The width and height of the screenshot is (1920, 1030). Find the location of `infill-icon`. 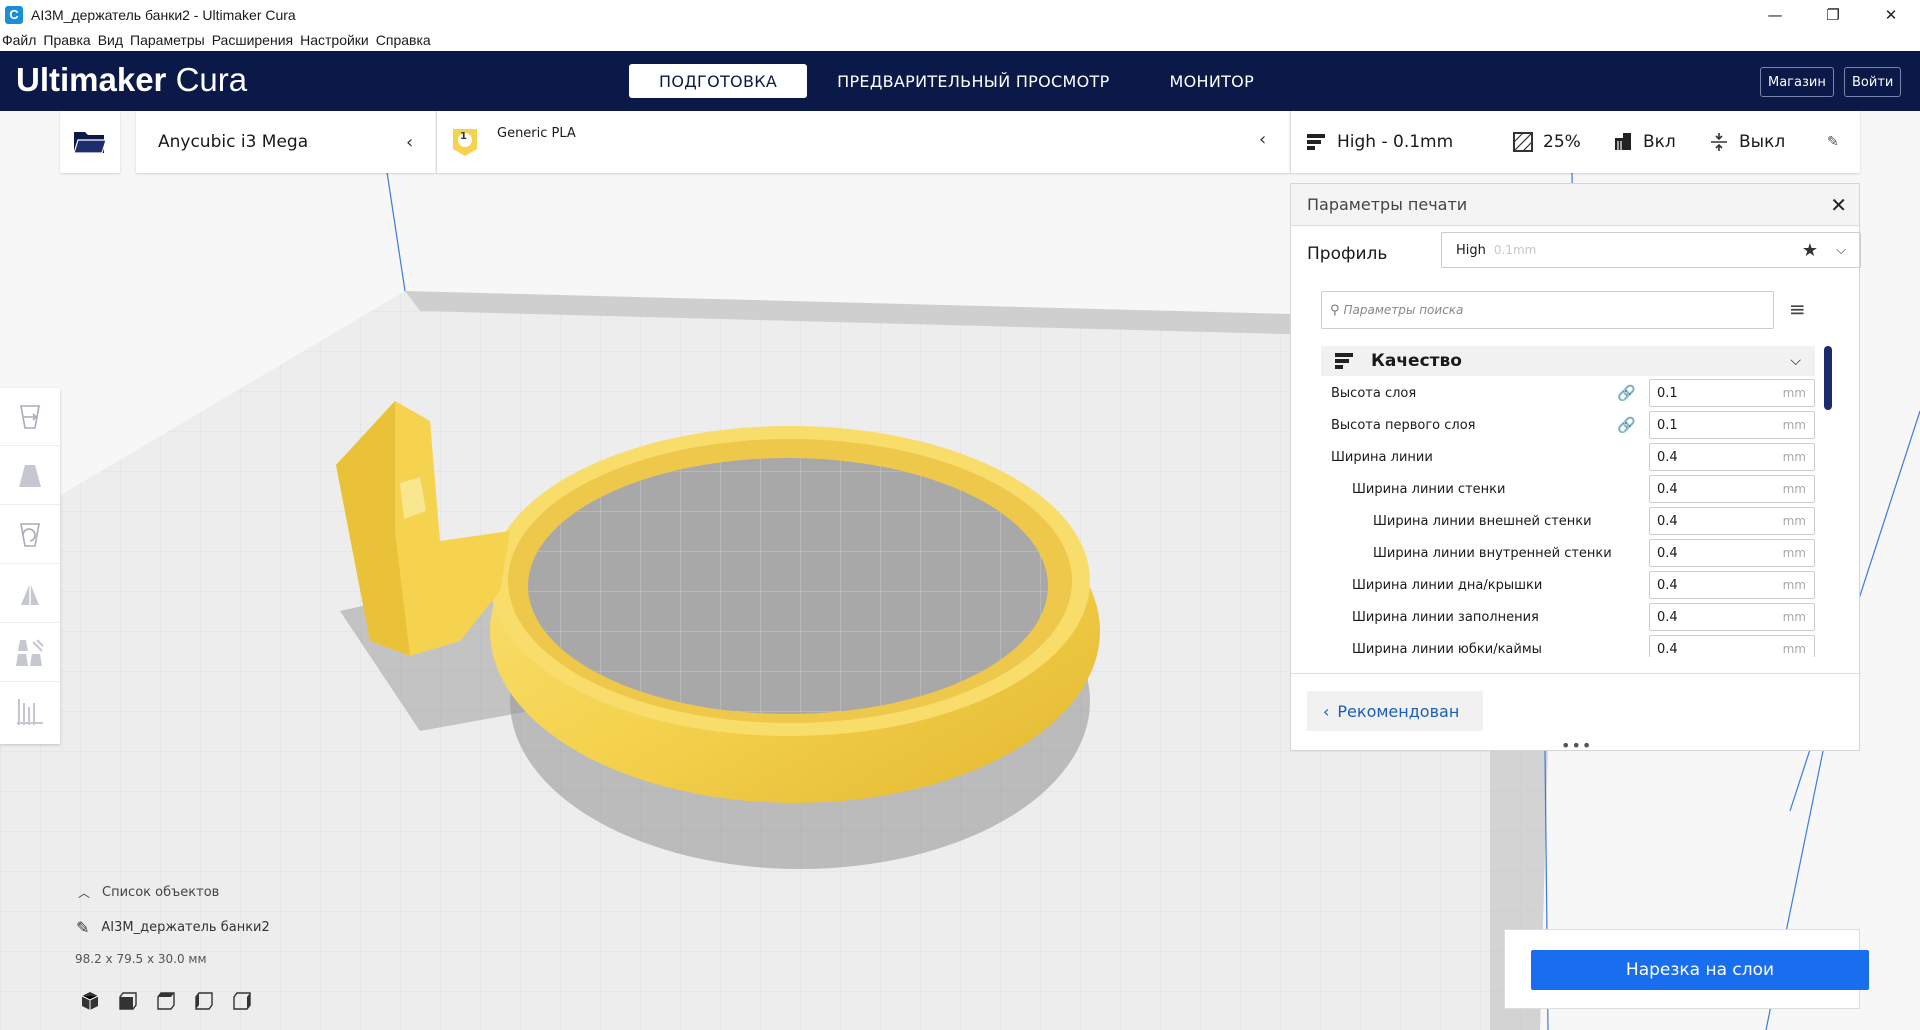

infill-icon is located at coordinates (1523, 142).